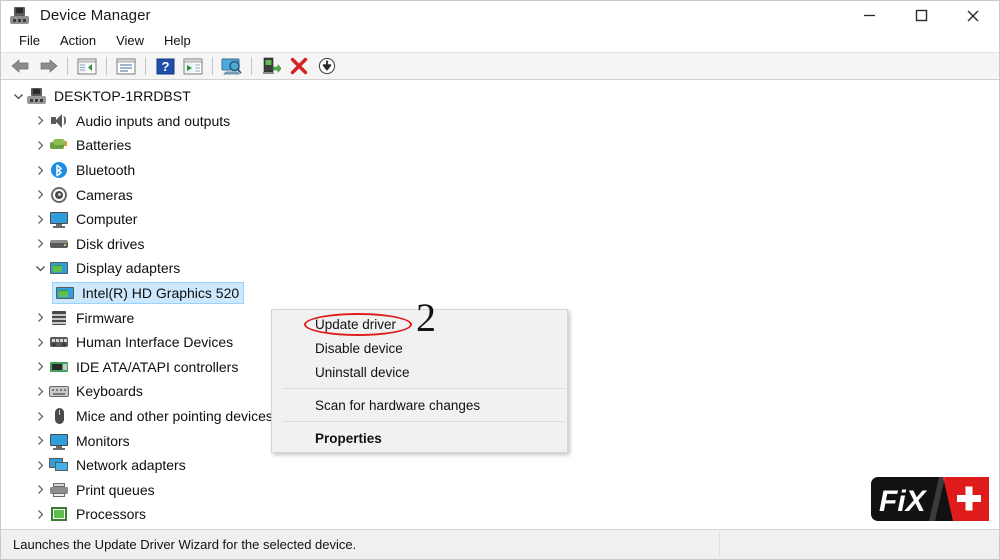  I want to click on keyboard-icon, so click(59, 391).